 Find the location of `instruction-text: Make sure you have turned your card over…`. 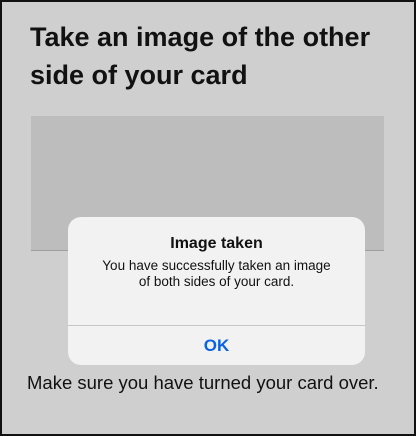

instruction-text: Make sure you have turned your card over… is located at coordinates (203, 382).